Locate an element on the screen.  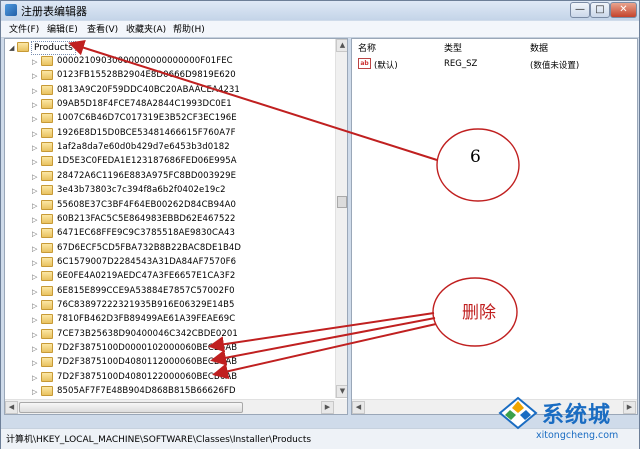
tree-item: ▷ 6E0FE4A0219AEDC47A3FE6657E1CA3F2 is located at coordinates (170, 277).